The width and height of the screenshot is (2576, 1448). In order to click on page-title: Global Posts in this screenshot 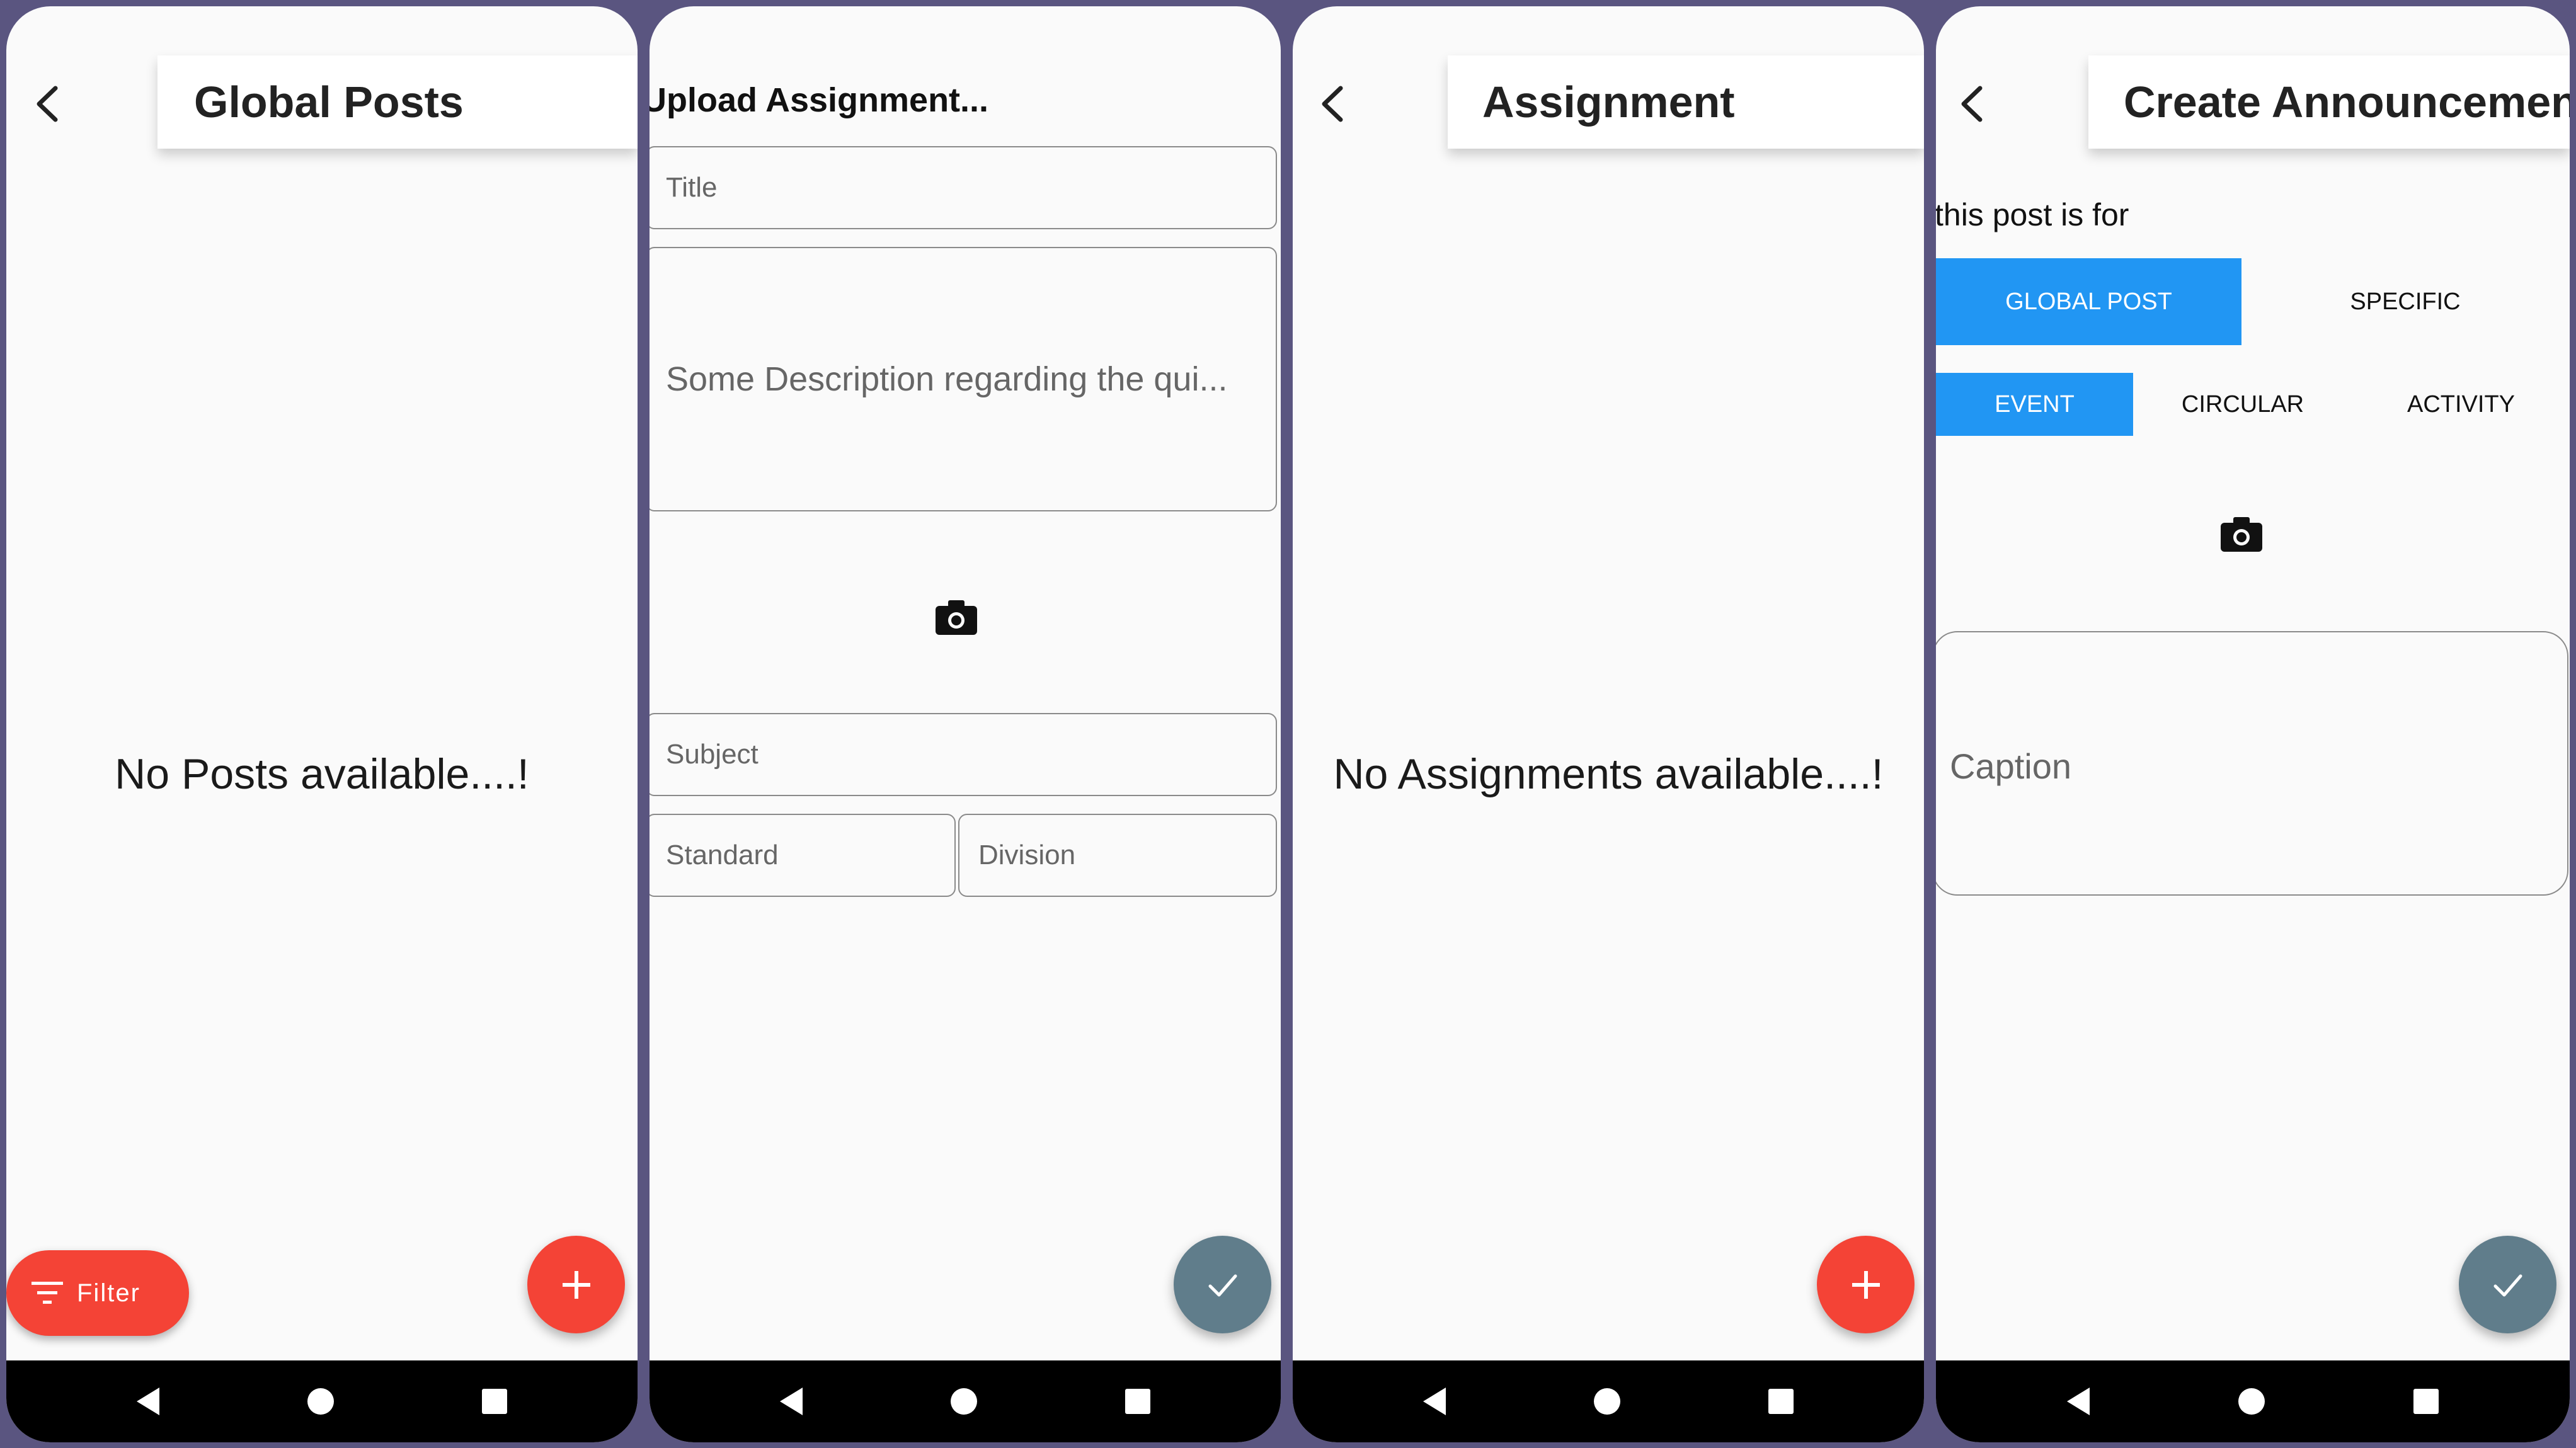, I will do `click(329, 102)`.